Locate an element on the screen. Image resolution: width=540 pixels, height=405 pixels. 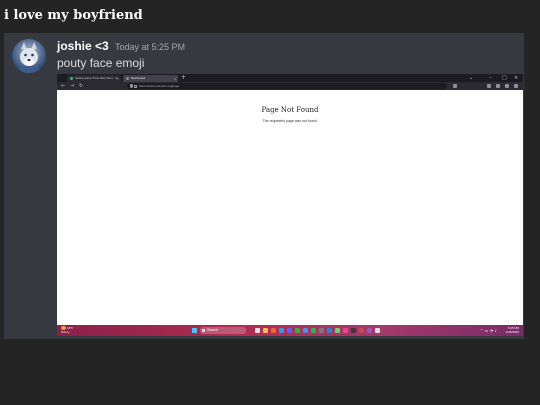
account-icon is located at coordinates (507, 86).